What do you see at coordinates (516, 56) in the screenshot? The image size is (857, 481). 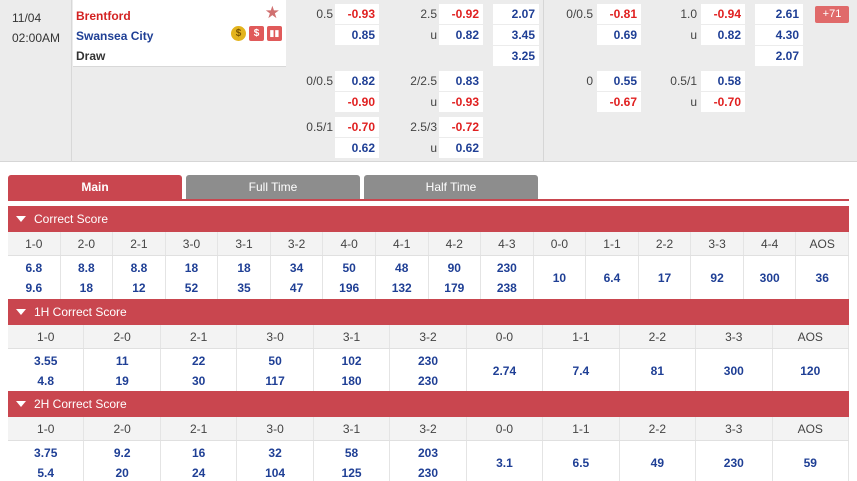 I see `draw-odds: 3.25` at bounding box center [516, 56].